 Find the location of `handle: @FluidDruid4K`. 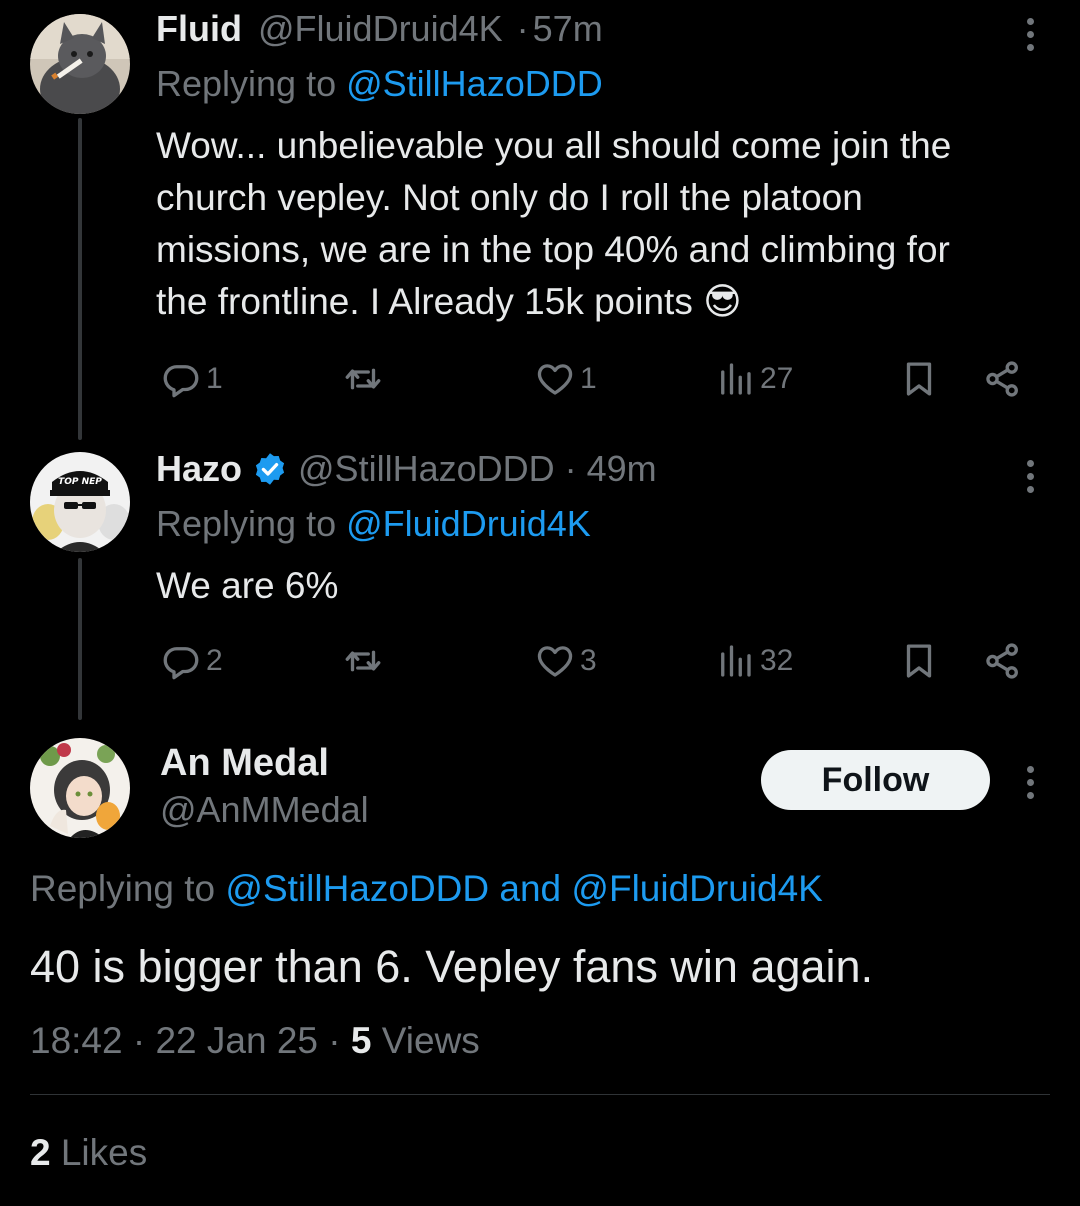

handle: @FluidDruid4K is located at coordinates (380, 28).